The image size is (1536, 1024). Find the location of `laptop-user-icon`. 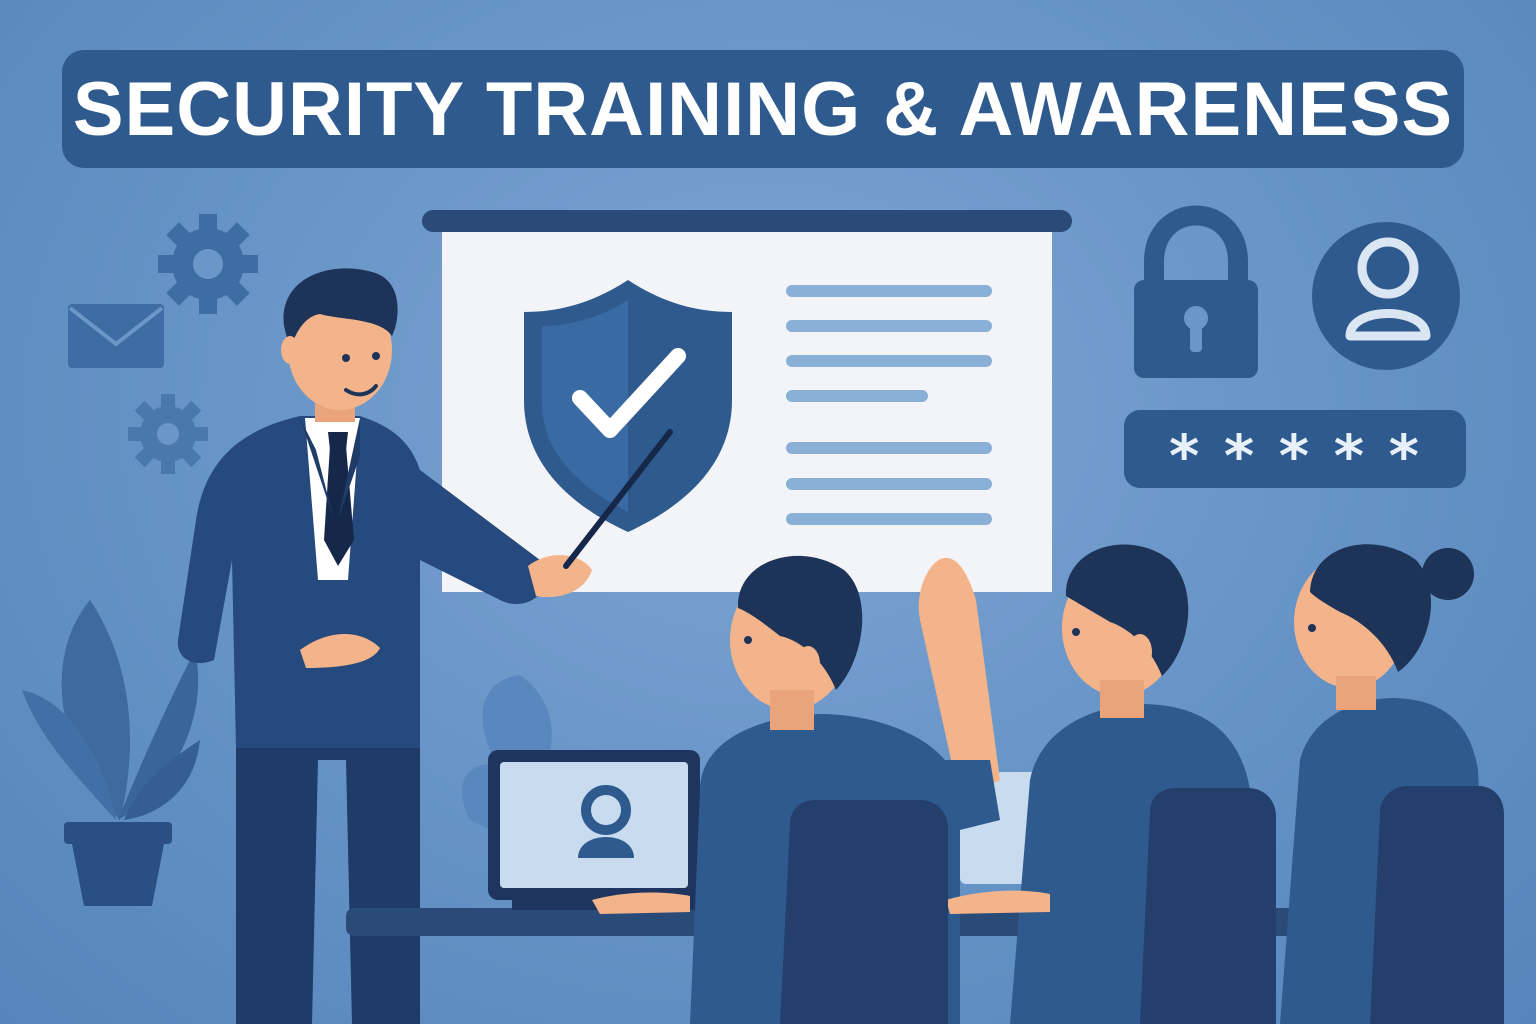

laptop-user-icon is located at coordinates (600, 830).